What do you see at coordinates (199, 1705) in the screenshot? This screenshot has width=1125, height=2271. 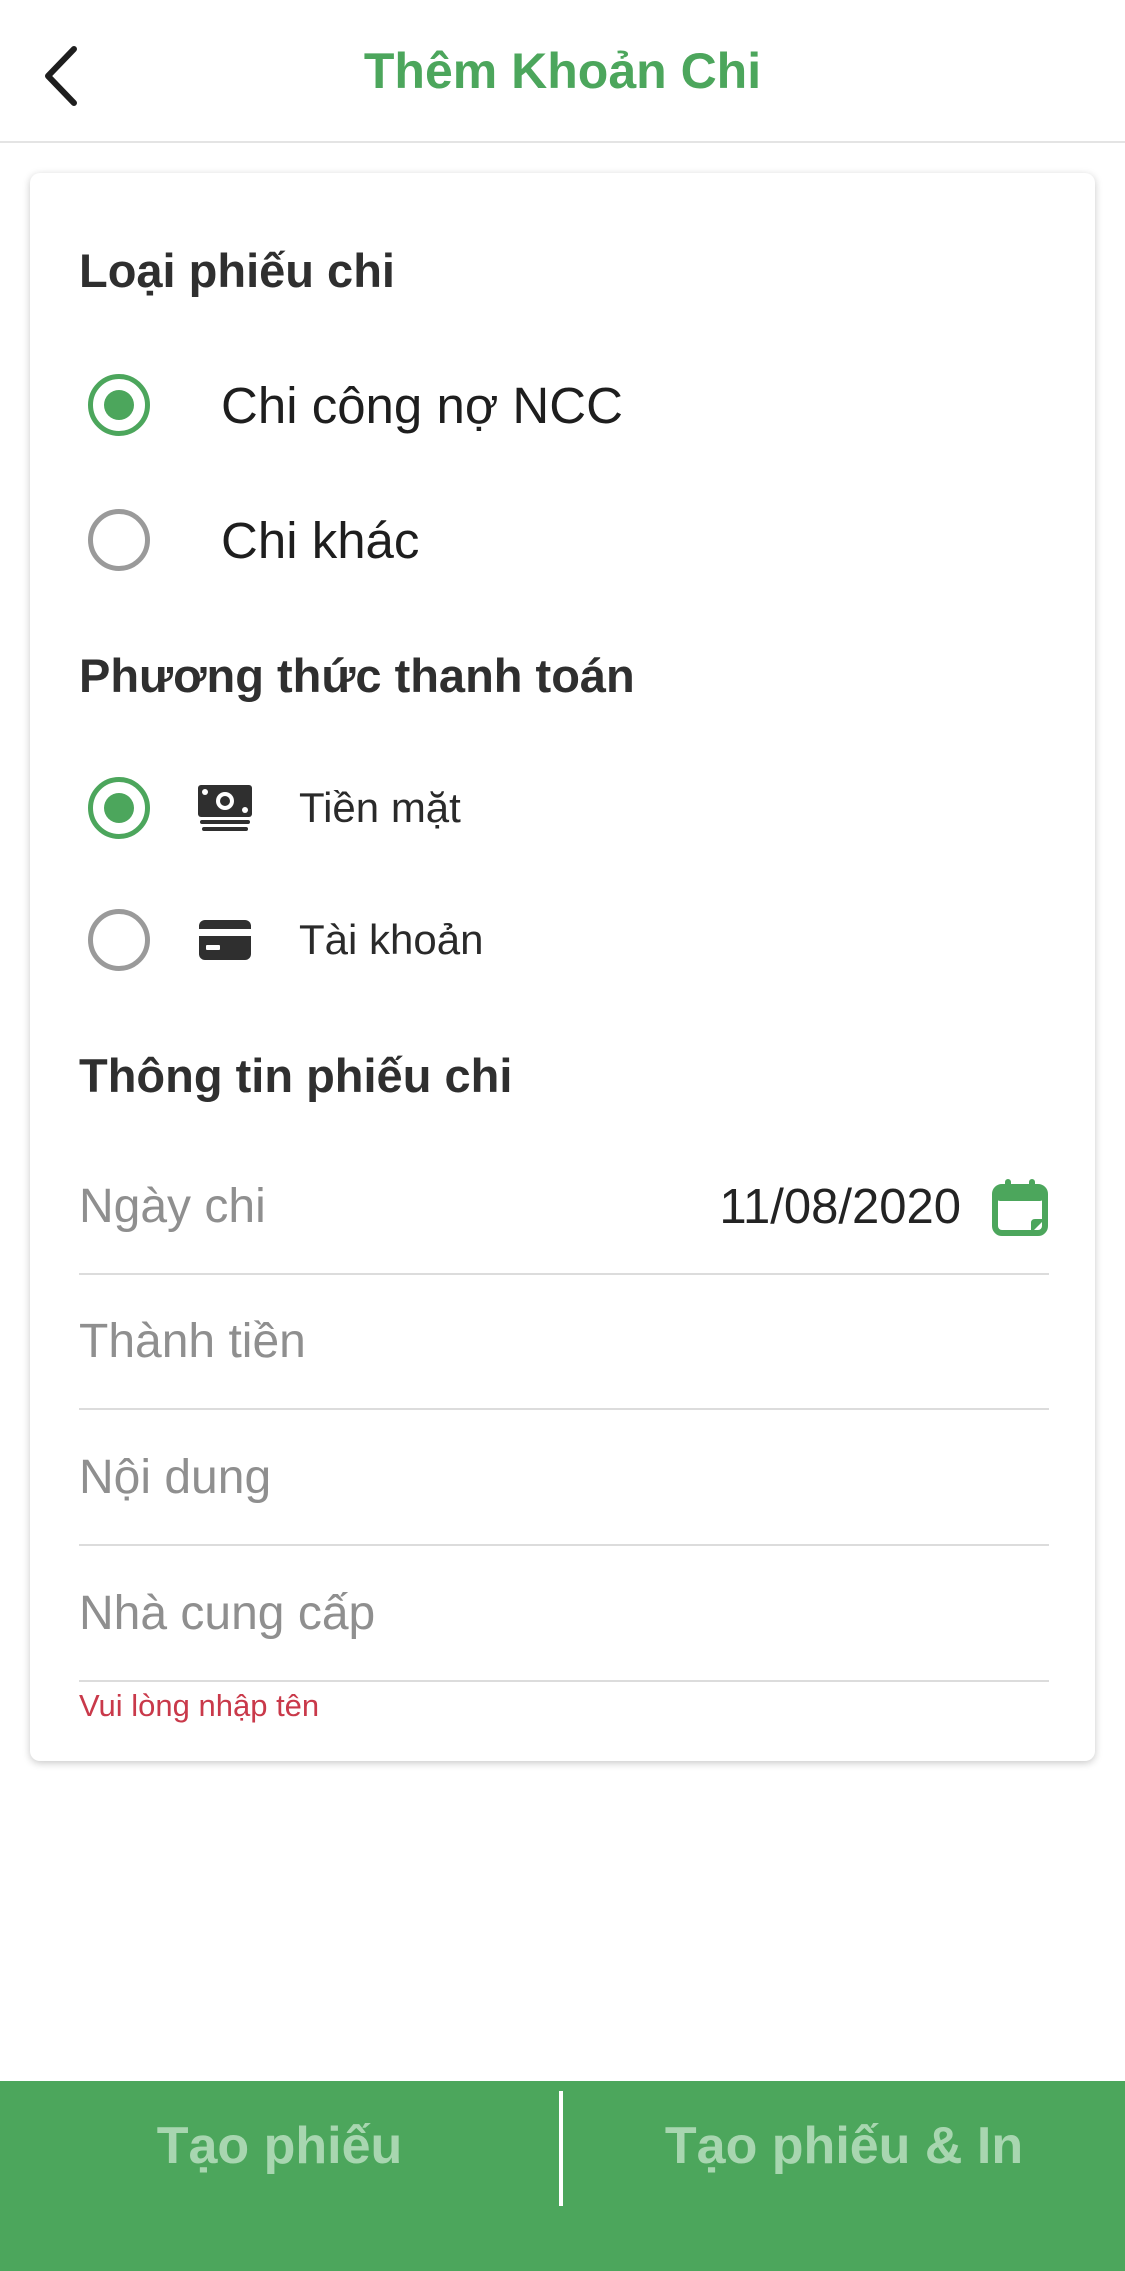 I see `supplier-error-message: Vui lòng nhập tên` at bounding box center [199, 1705].